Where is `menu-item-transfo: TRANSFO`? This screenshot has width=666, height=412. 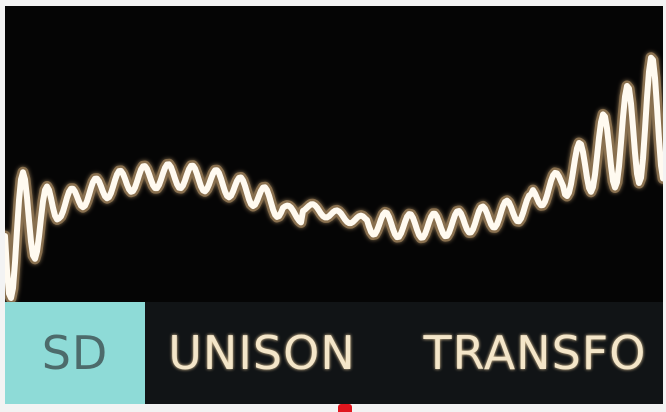
menu-item-transfo: TRANSFO is located at coordinates (535, 353).